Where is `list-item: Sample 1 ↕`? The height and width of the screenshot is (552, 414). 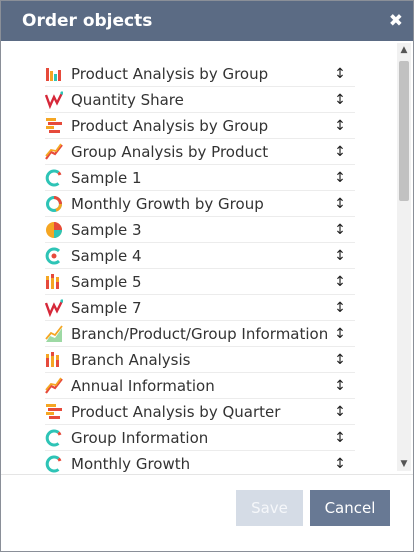
list-item: Sample 1 ↕ is located at coordinates (200, 178).